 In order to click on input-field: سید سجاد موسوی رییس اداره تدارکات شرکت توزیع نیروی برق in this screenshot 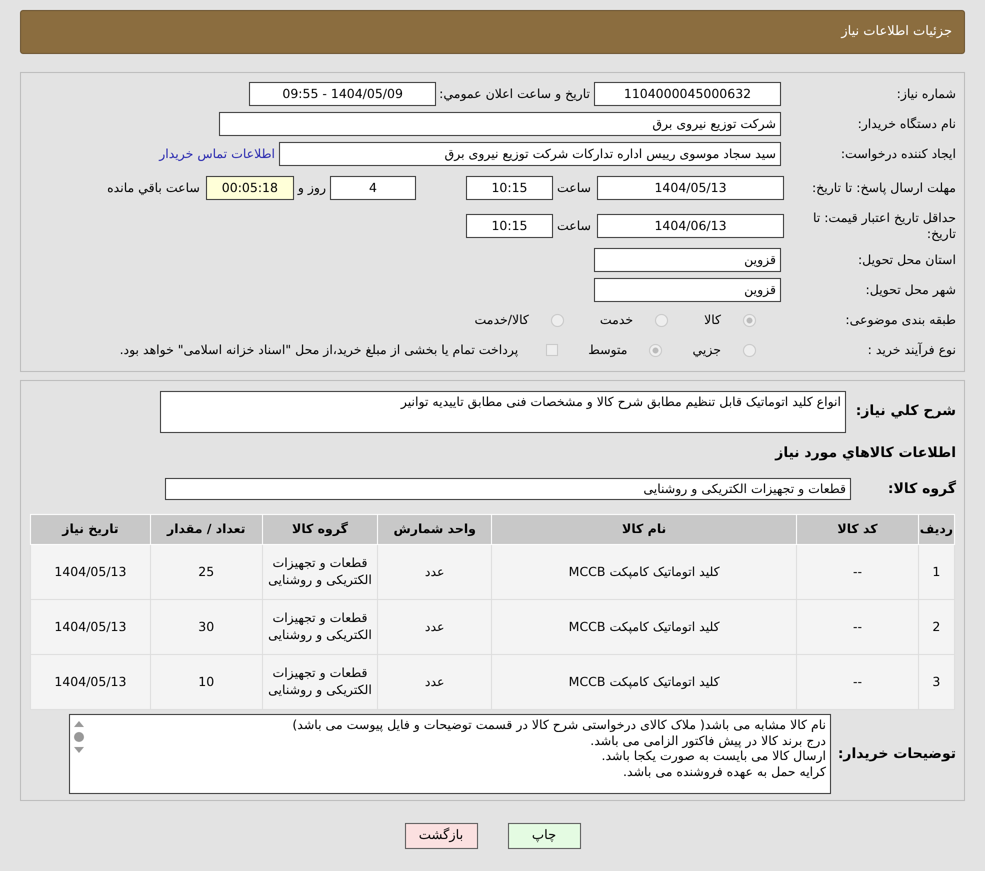, I will do `click(530, 154)`.